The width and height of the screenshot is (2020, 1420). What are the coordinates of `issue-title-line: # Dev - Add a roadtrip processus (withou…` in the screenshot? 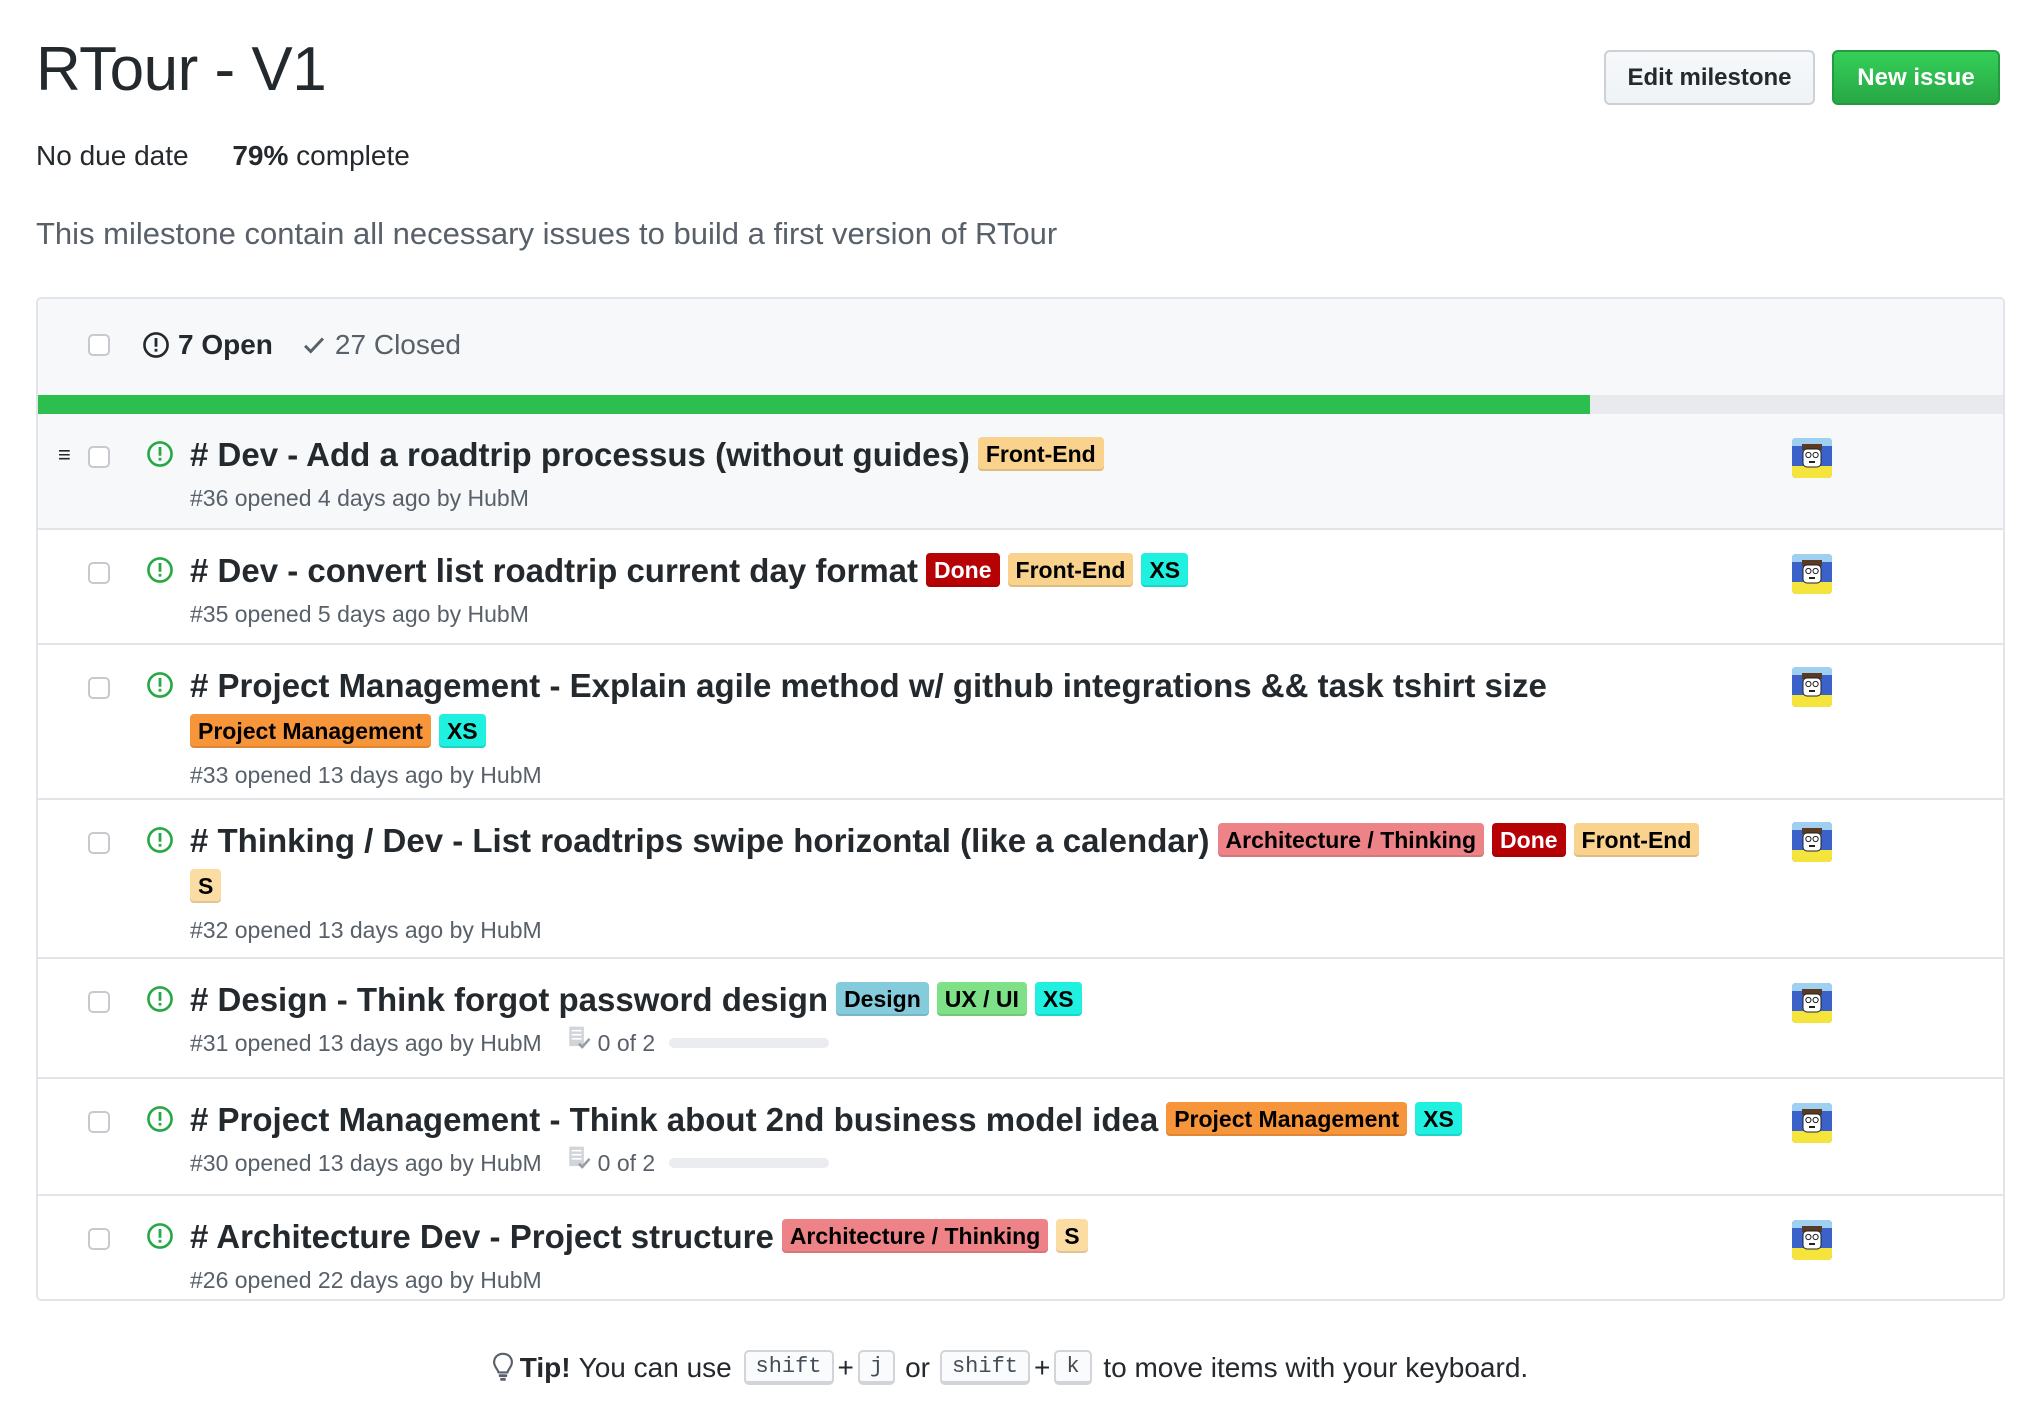 It's located at (956, 455).